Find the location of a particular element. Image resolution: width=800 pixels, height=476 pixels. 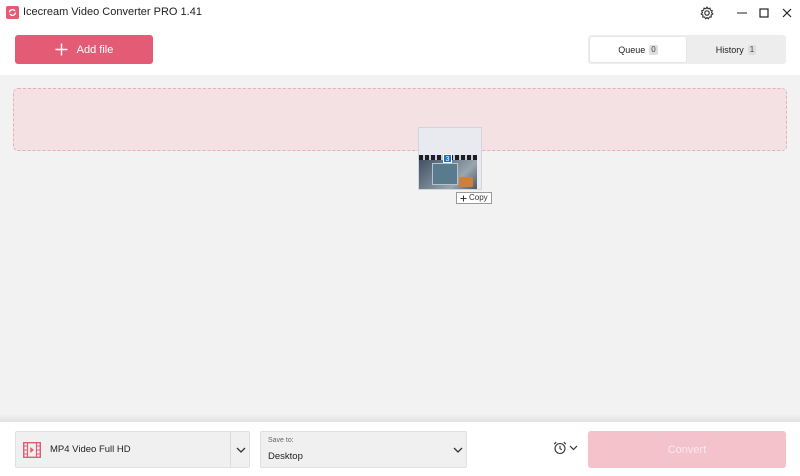

copy-label: Copy is located at coordinates (478, 197).